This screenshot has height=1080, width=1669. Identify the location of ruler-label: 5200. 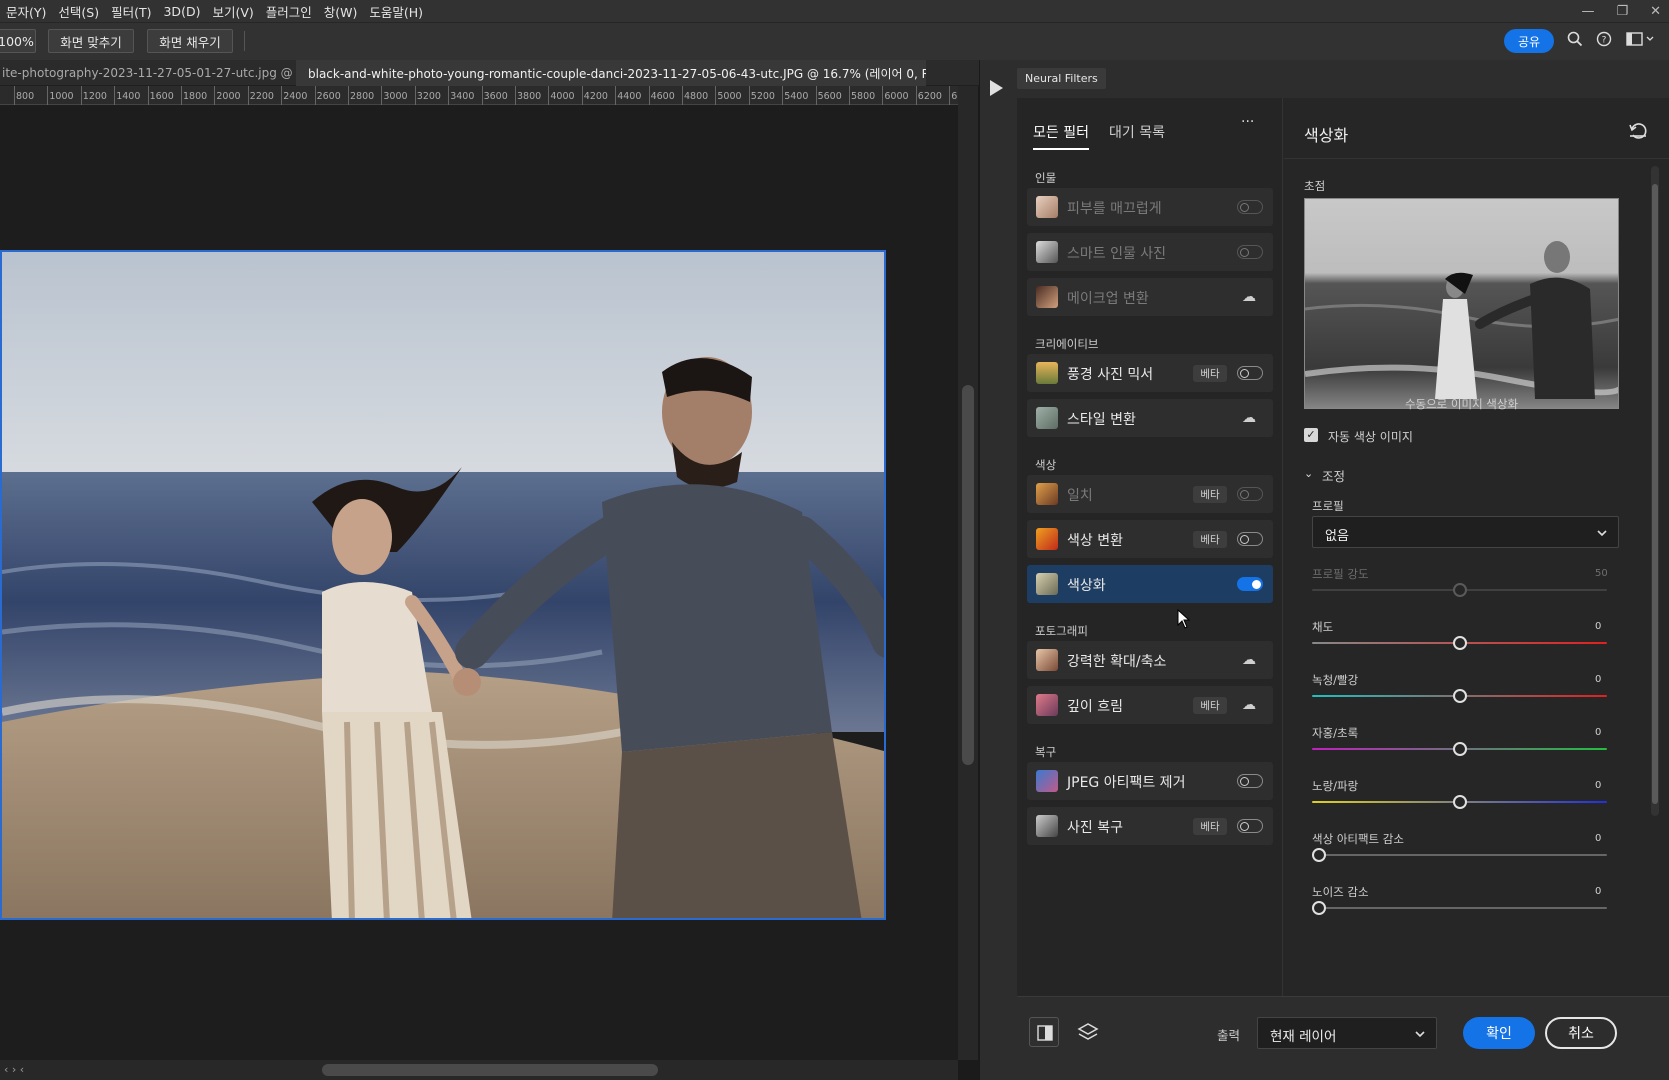
(762, 96).